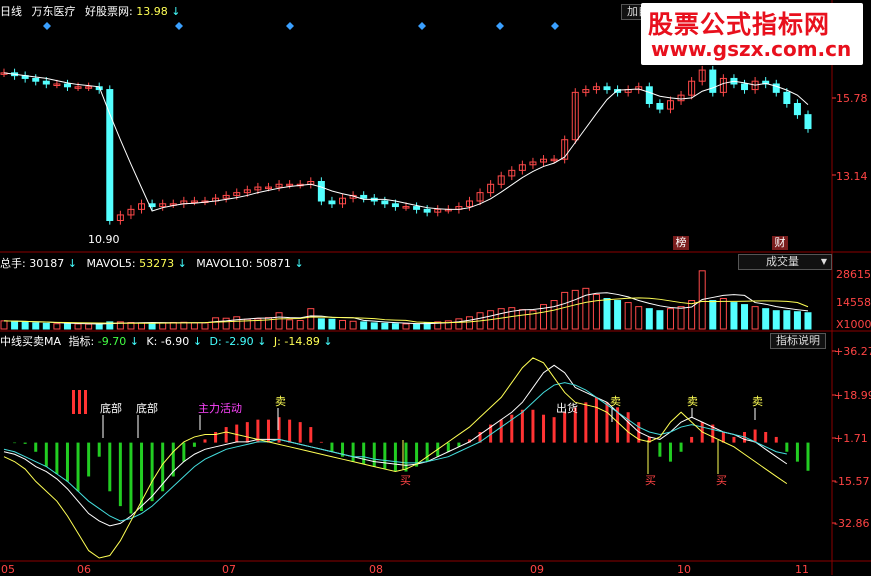  Describe the element at coordinates (90, 11) in the screenshot. I see `price-header: 日线 万东医疗 好股票网: 13.98 ↓` at that location.